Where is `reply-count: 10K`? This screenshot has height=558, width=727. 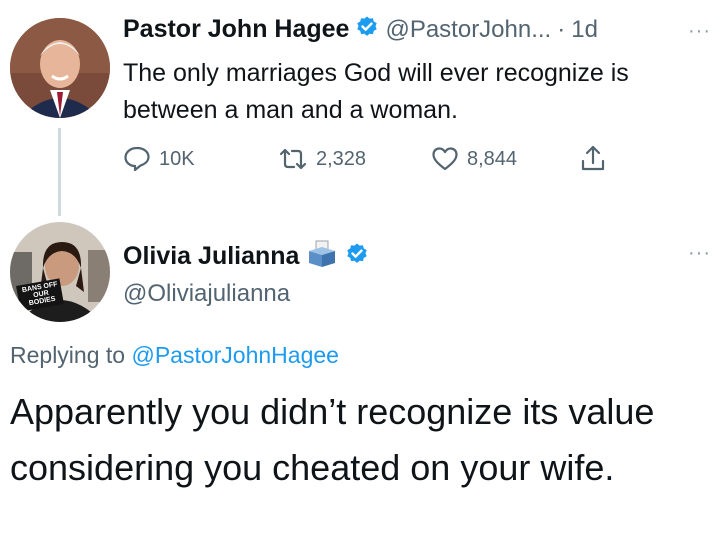 reply-count: 10K is located at coordinates (177, 158).